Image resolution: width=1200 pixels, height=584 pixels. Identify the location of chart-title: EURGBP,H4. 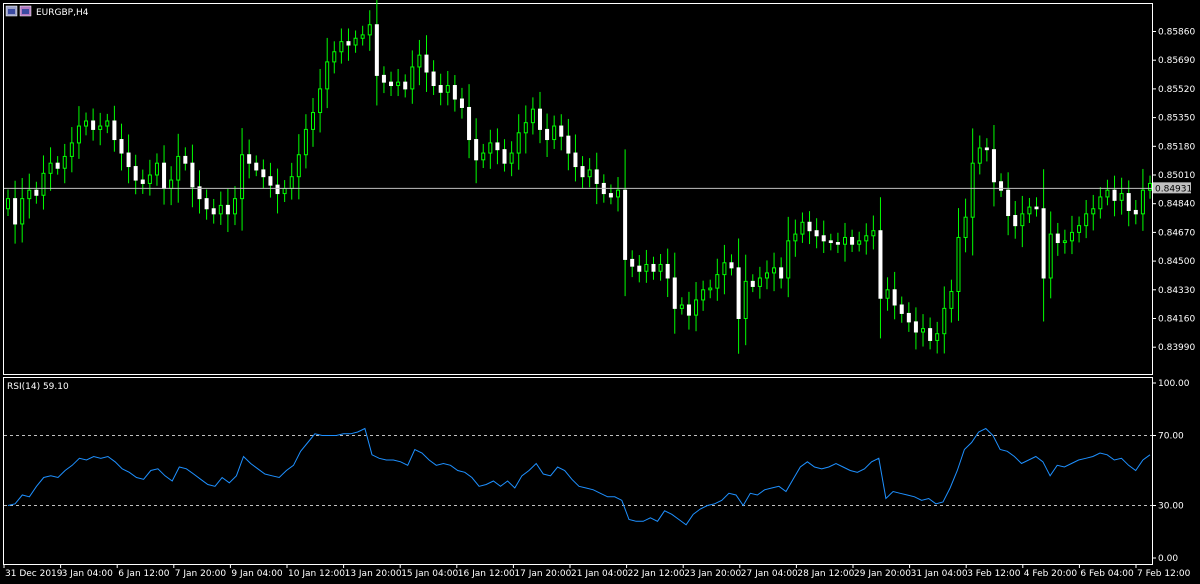
(62, 13).